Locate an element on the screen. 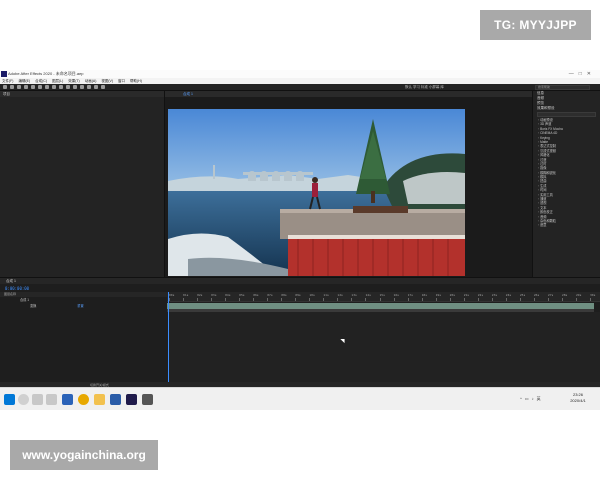  brush-tool-icon is located at coordinates (75, 87).